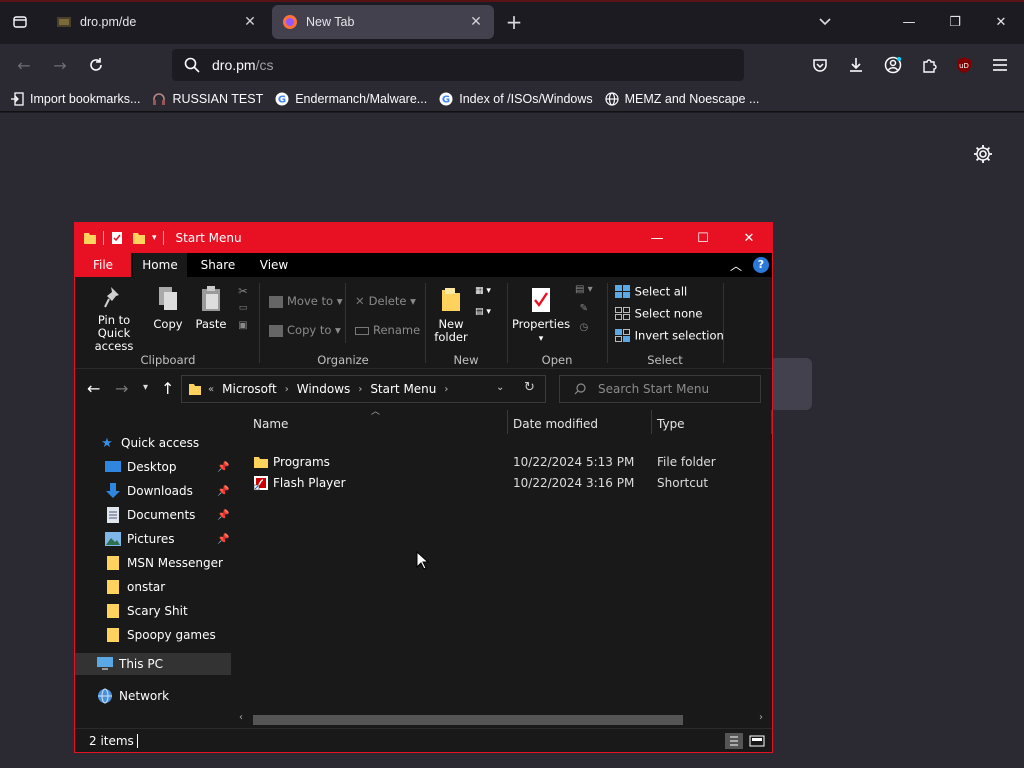 This screenshot has height=768, width=1024. I want to click on maximize-icon: ☐, so click(703, 238).